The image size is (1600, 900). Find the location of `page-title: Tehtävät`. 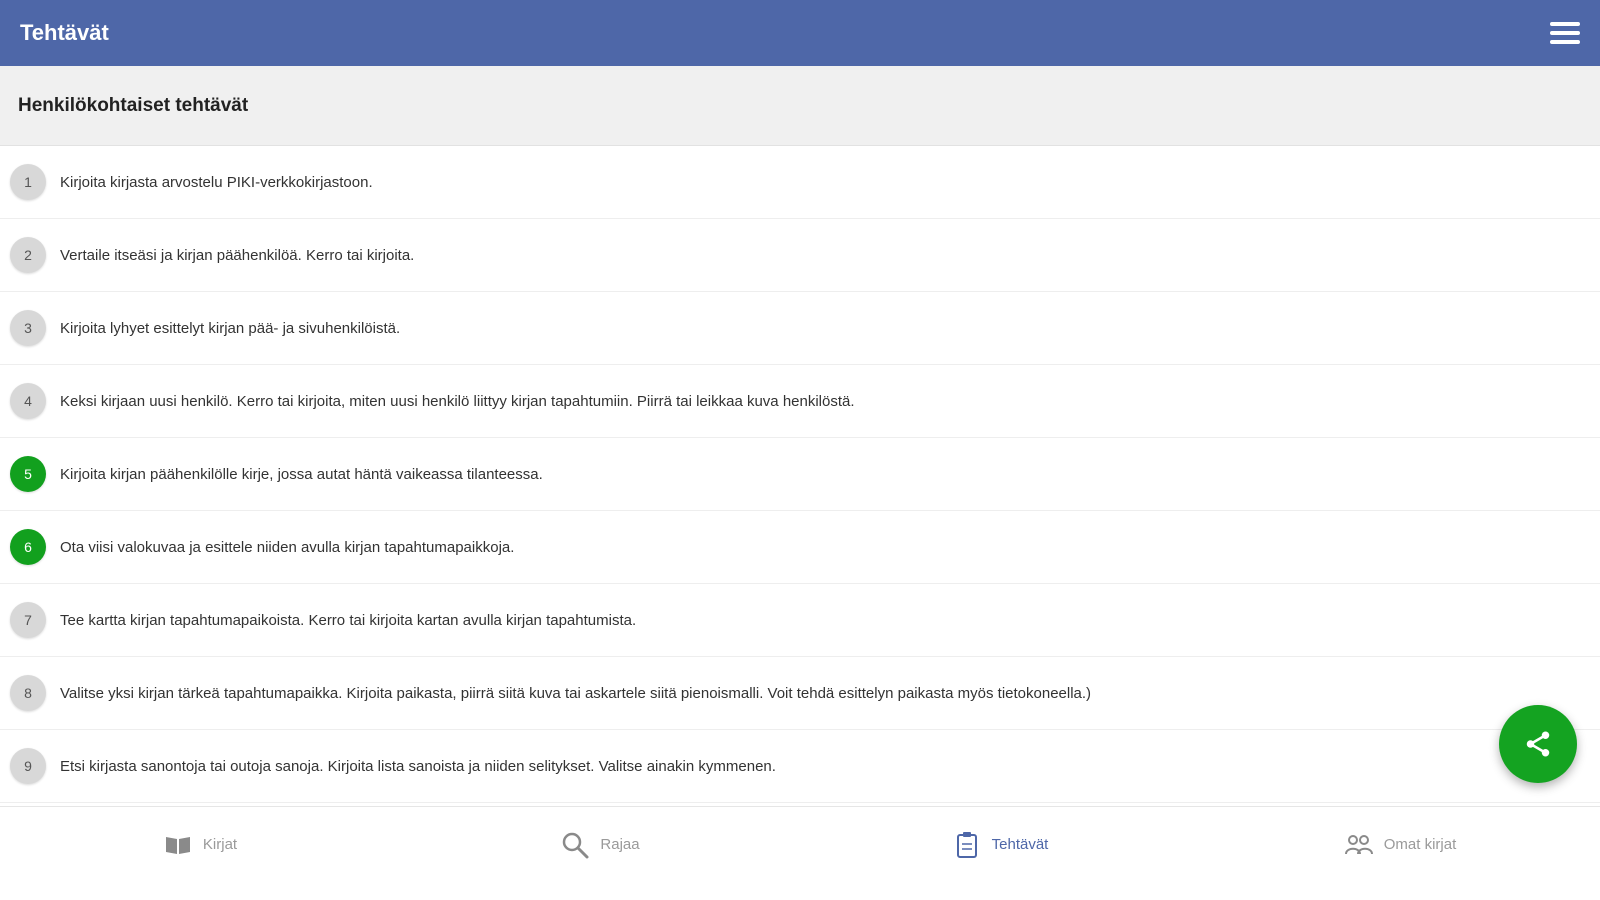

page-title: Tehtävät is located at coordinates (64, 32).